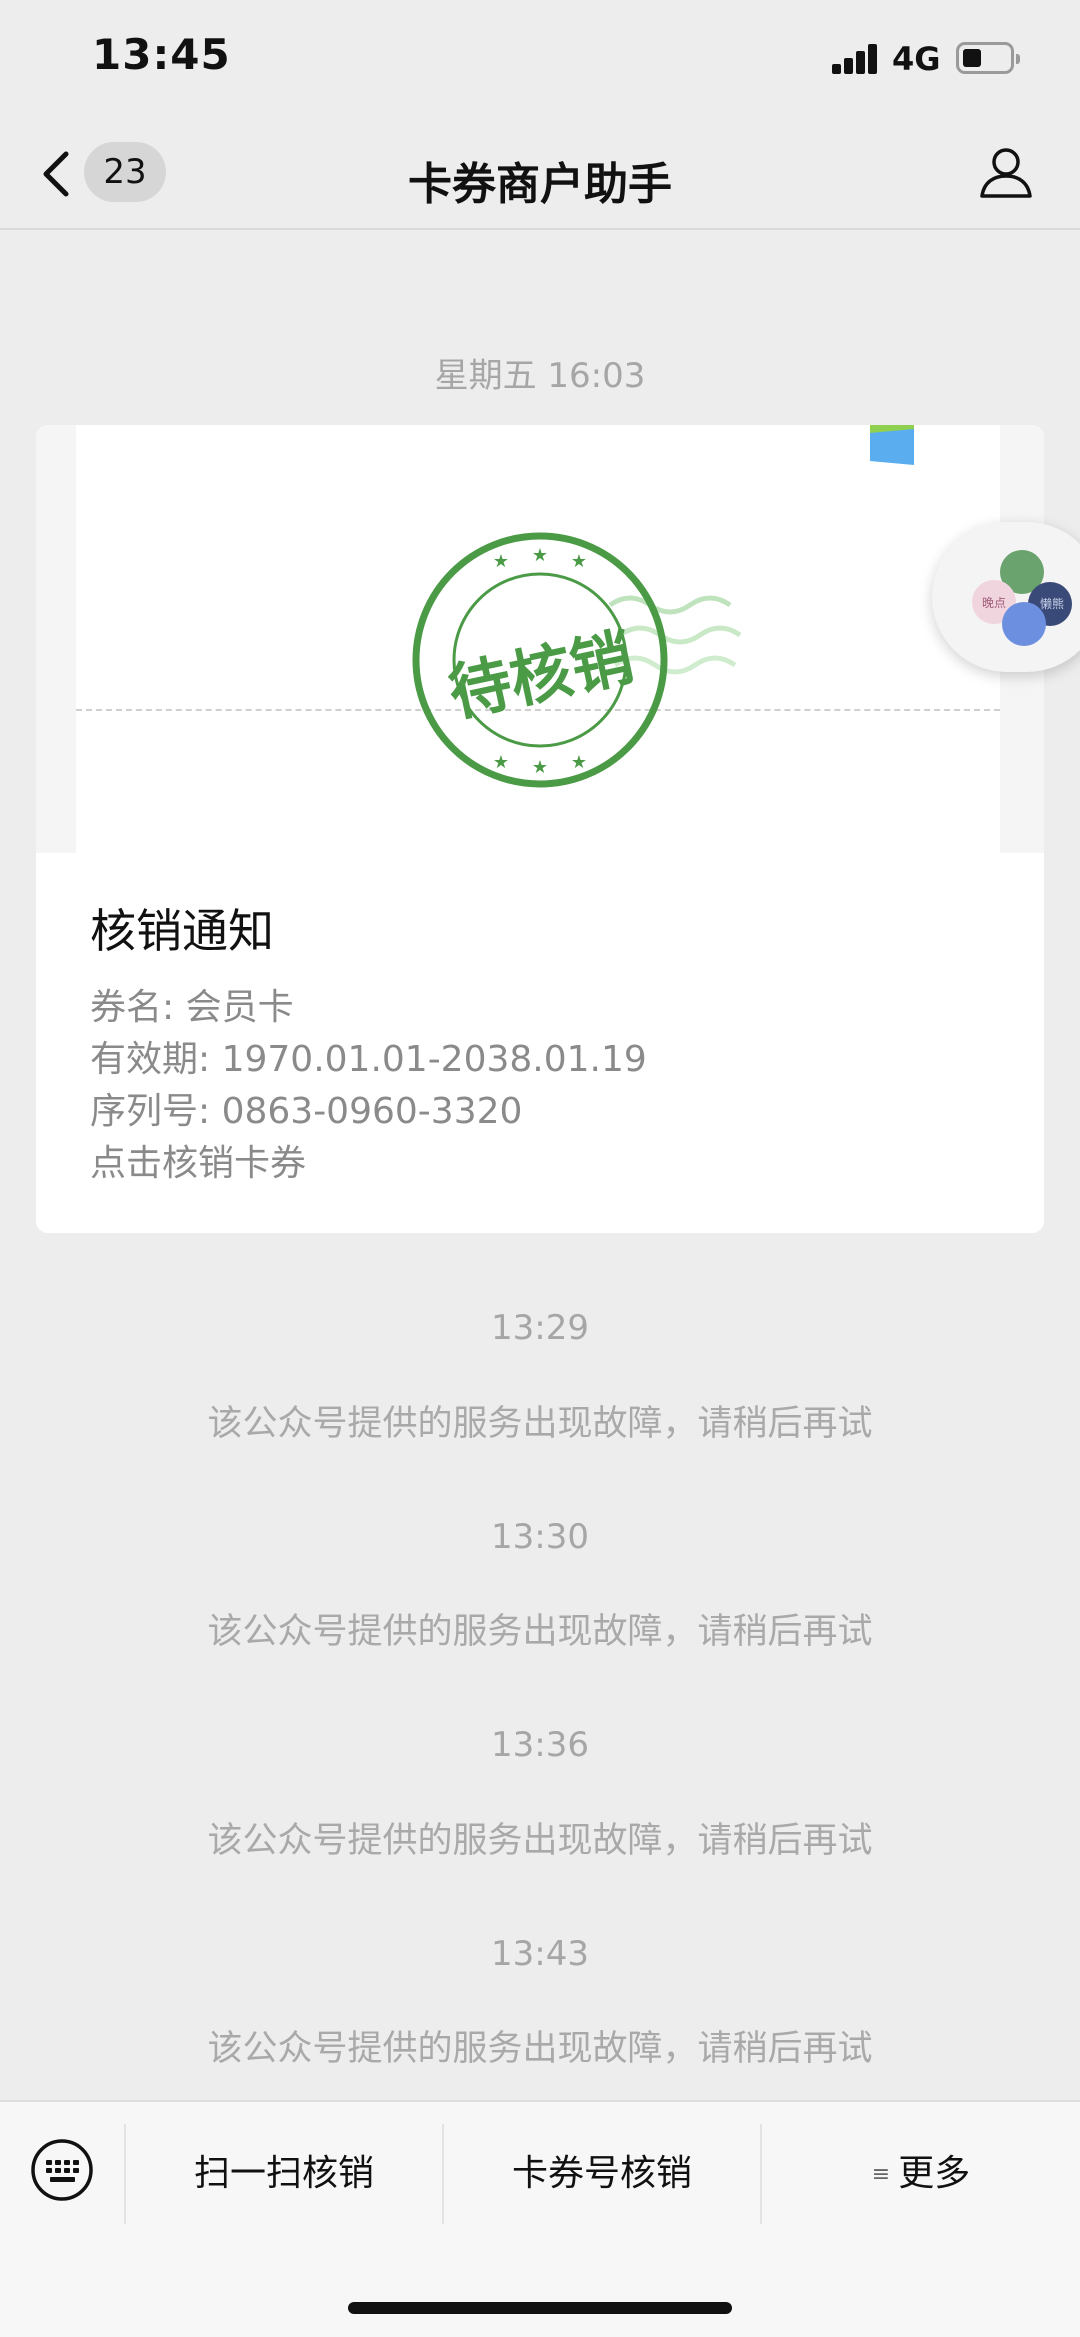 The image size is (1080, 2337). What do you see at coordinates (580, 660) in the screenshot?
I see `pending-redemption-stamp: ★ ★ ★ ★ ★ ★ 待核销` at bounding box center [580, 660].